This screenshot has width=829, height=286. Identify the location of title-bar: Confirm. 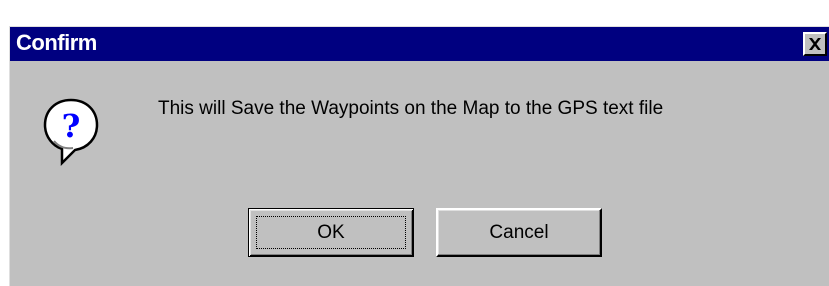
(419, 44).